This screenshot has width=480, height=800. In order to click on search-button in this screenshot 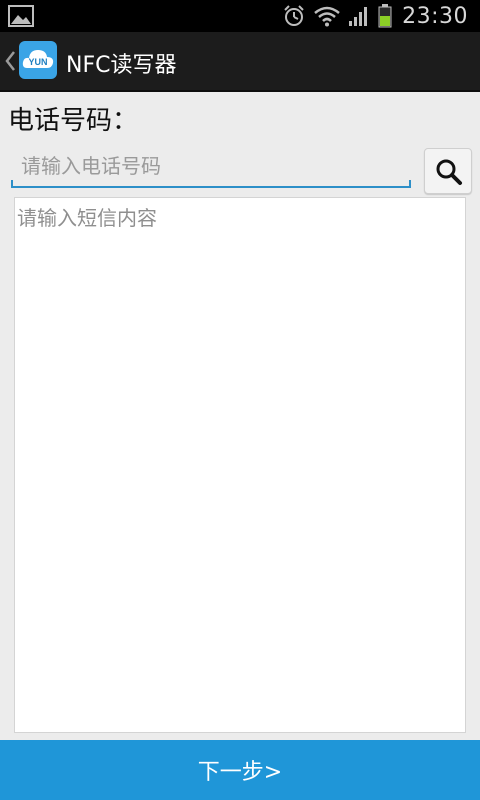, I will do `click(448, 171)`.